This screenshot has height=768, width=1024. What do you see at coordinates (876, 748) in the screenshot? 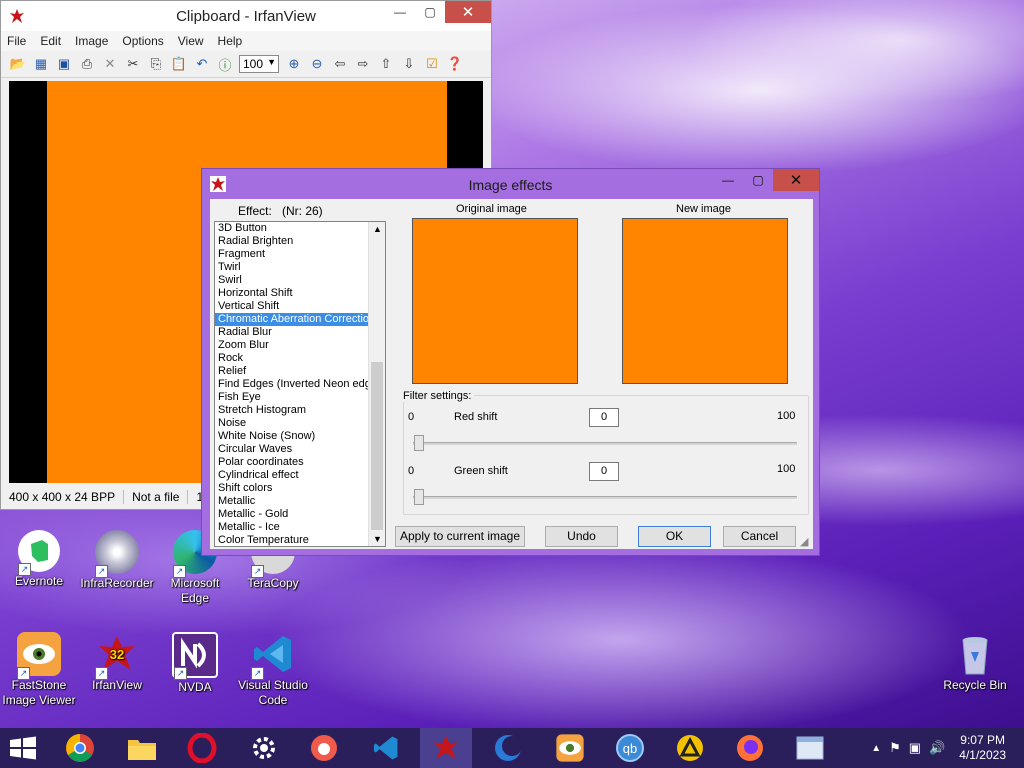
I see `tray-chevron-up-icon: ▲` at bounding box center [876, 748].